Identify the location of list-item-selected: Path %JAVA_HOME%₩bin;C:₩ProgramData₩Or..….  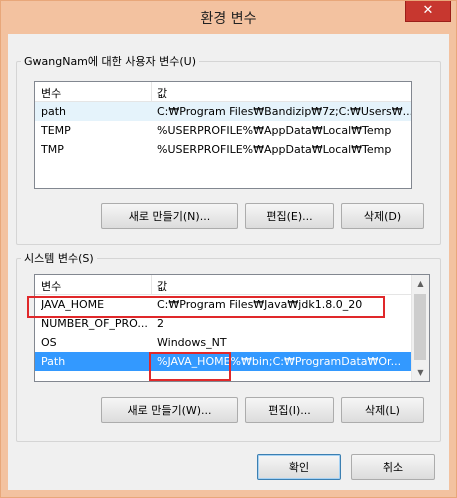
(232, 361).